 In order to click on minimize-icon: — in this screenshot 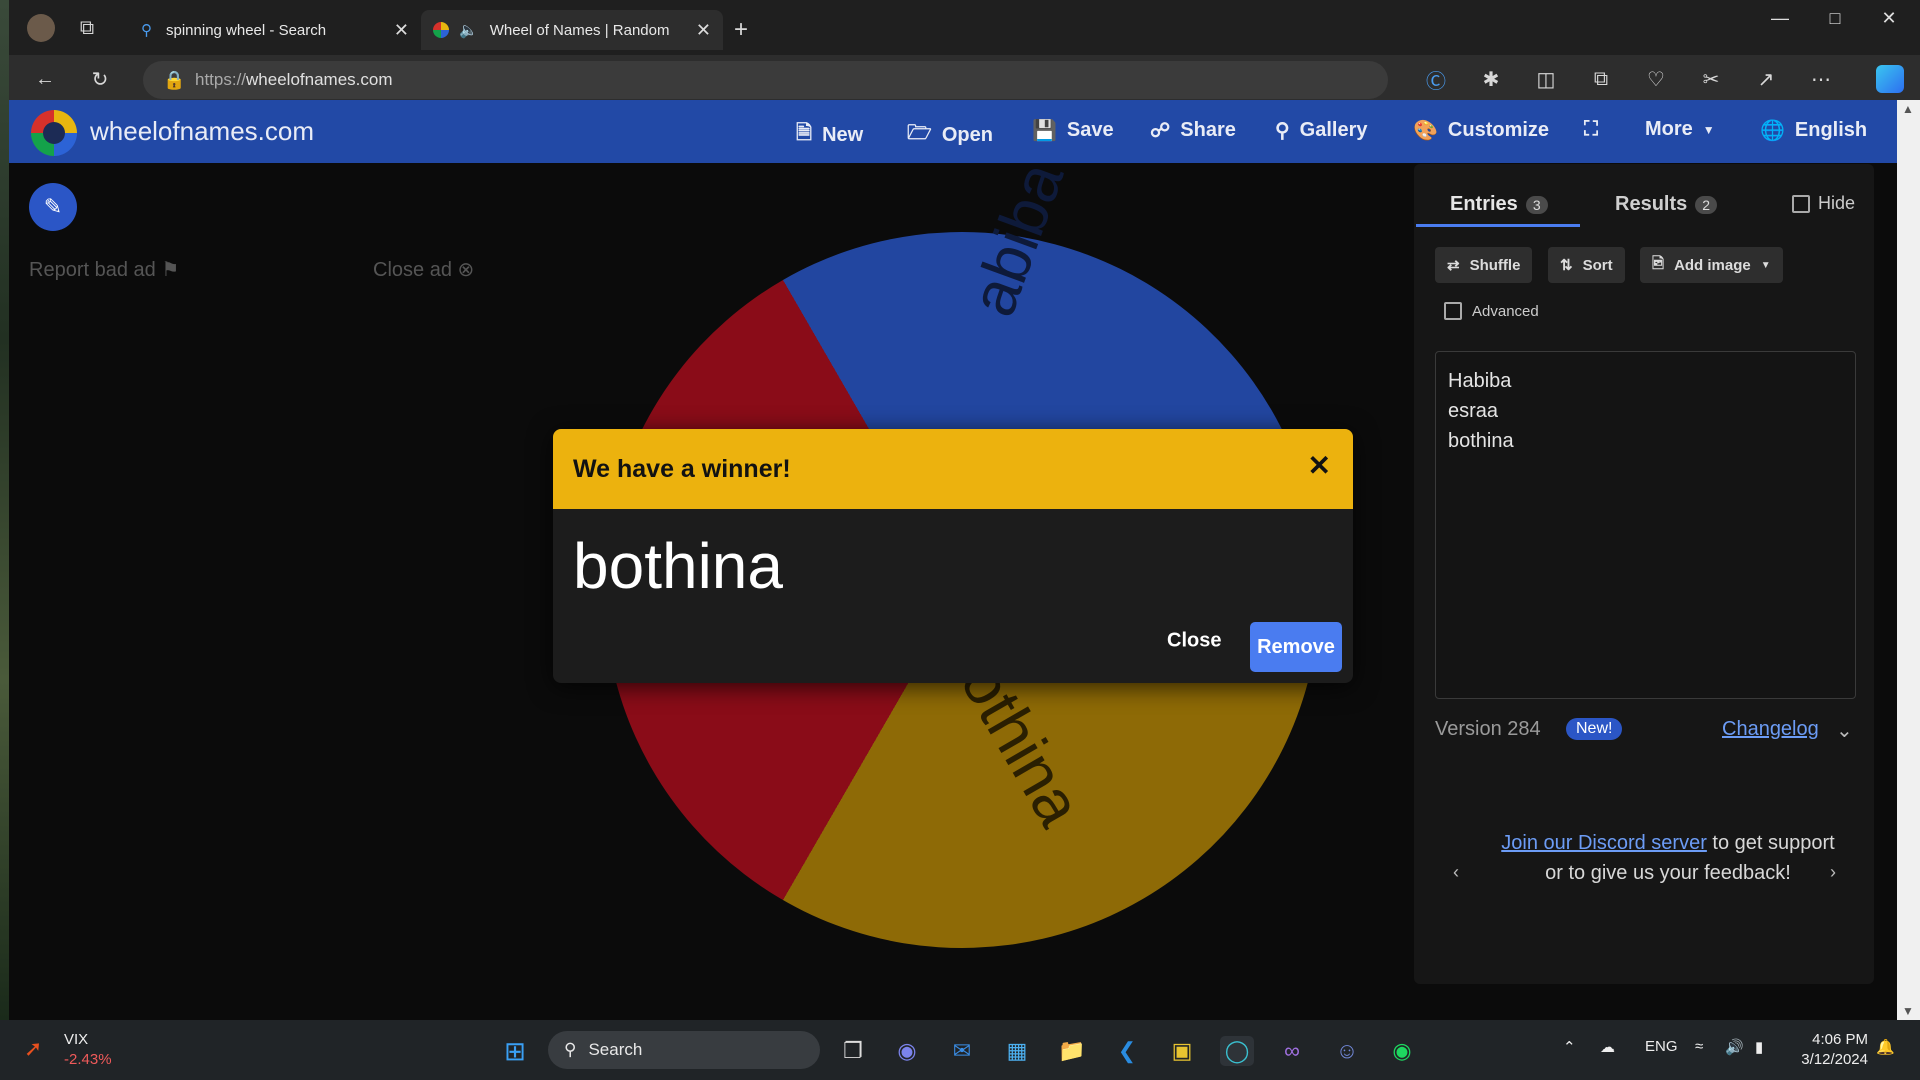, I will do `click(1780, 18)`.